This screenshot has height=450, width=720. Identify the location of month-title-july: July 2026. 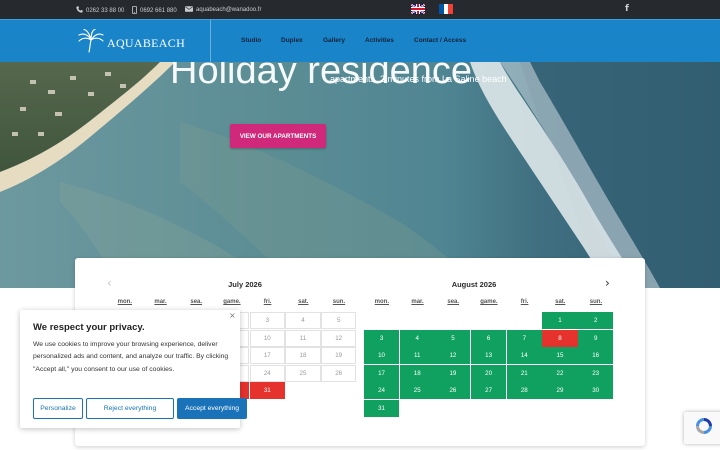
(245, 284).